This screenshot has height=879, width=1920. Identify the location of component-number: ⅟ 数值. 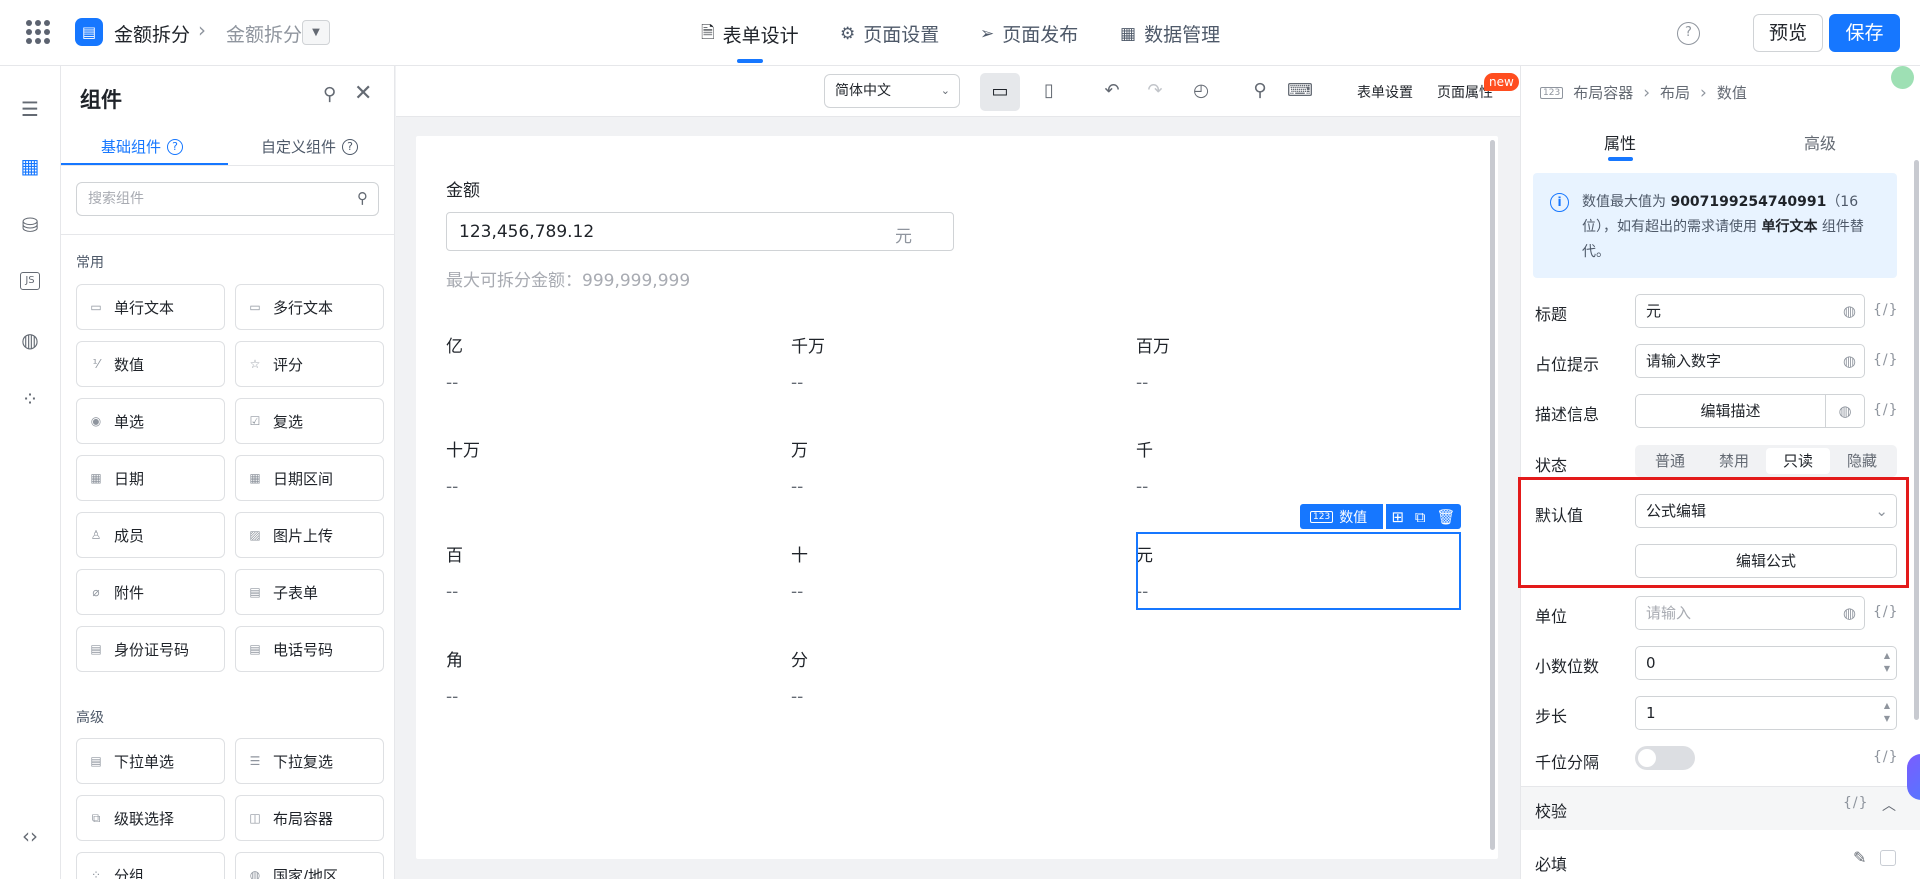
(150, 364).